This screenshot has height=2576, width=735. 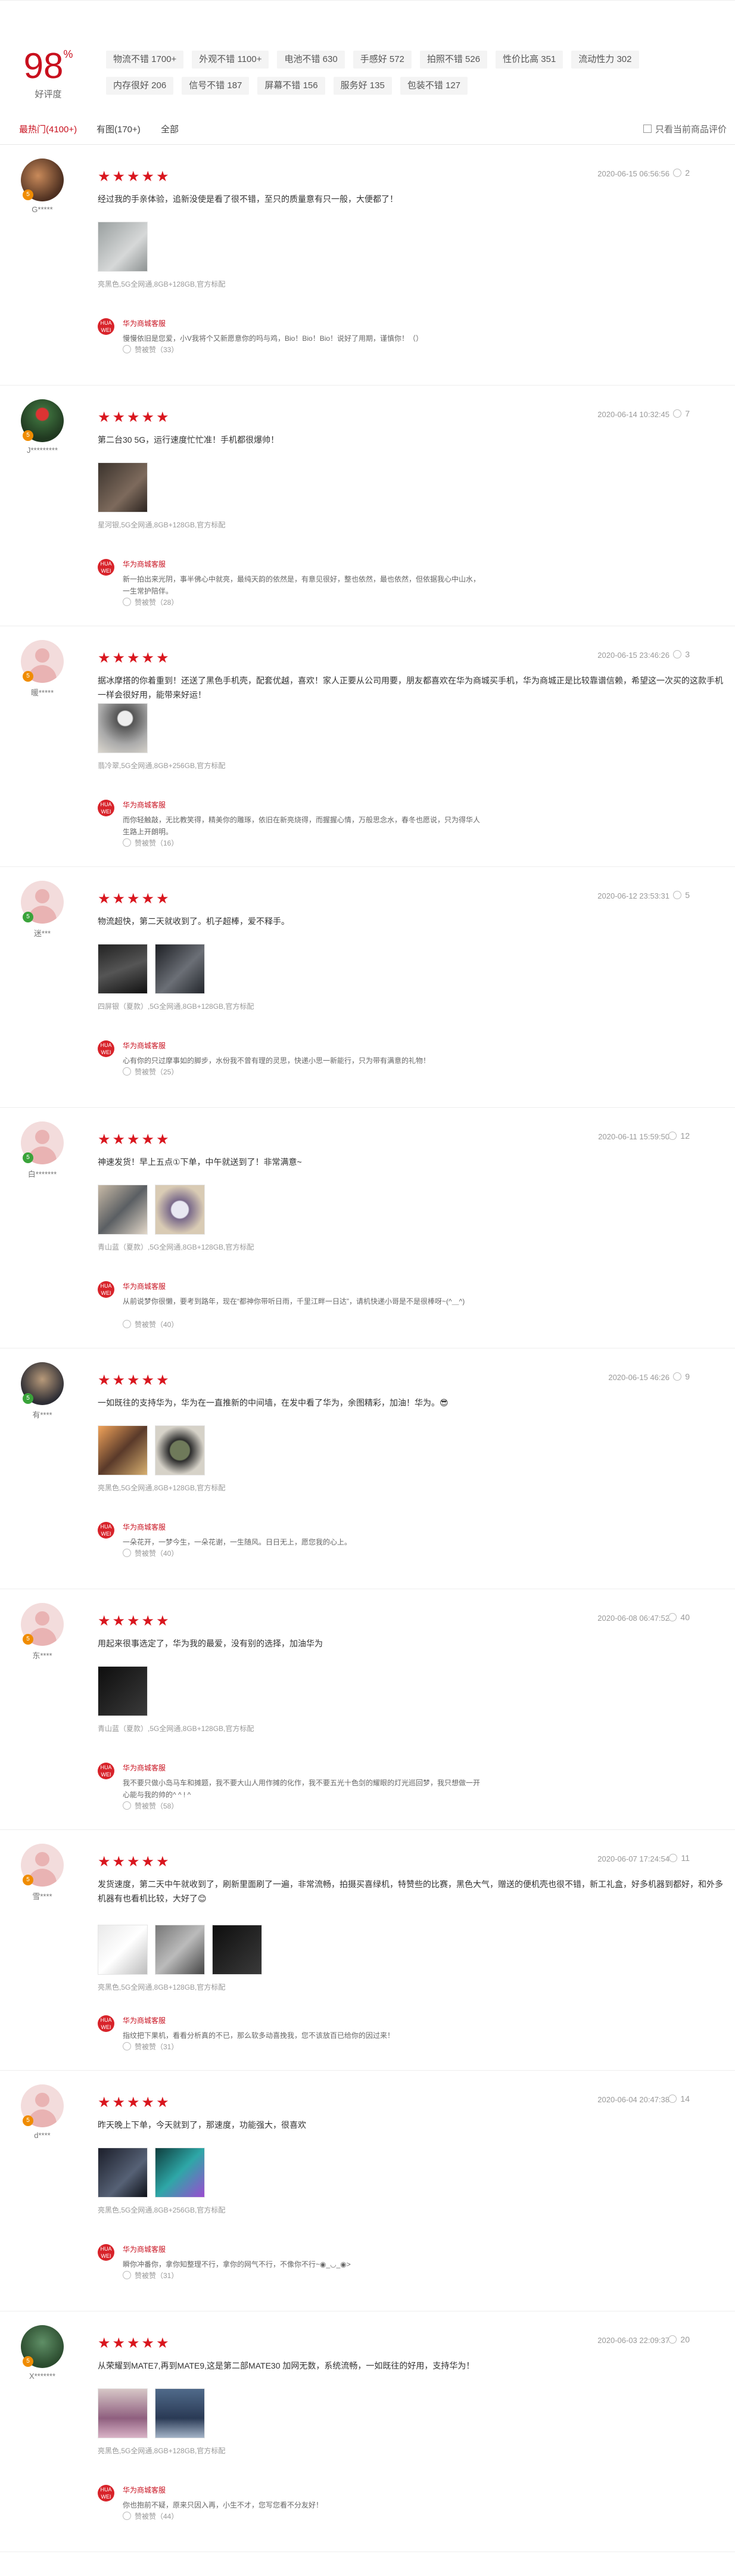 I want to click on reply-like-label: 赞被赞（31）, so click(x=157, y=2276).